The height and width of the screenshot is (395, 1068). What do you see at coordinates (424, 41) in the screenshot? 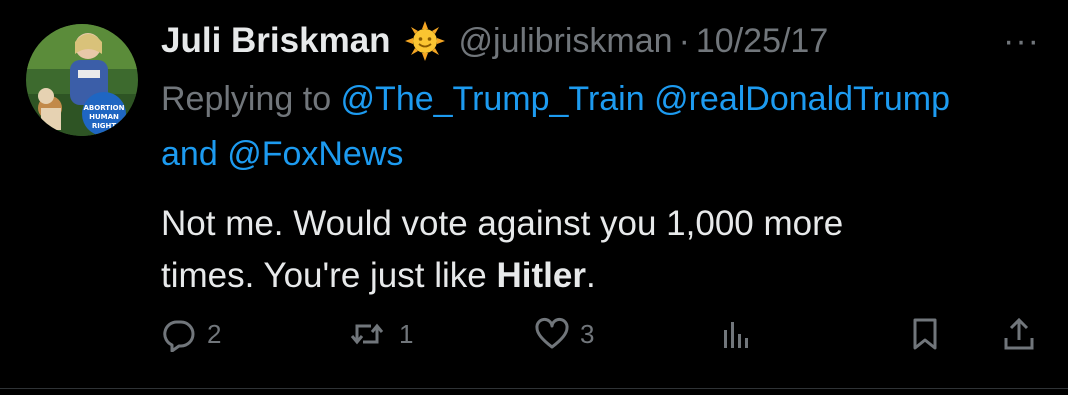
I see `sun-with-face-icon` at bounding box center [424, 41].